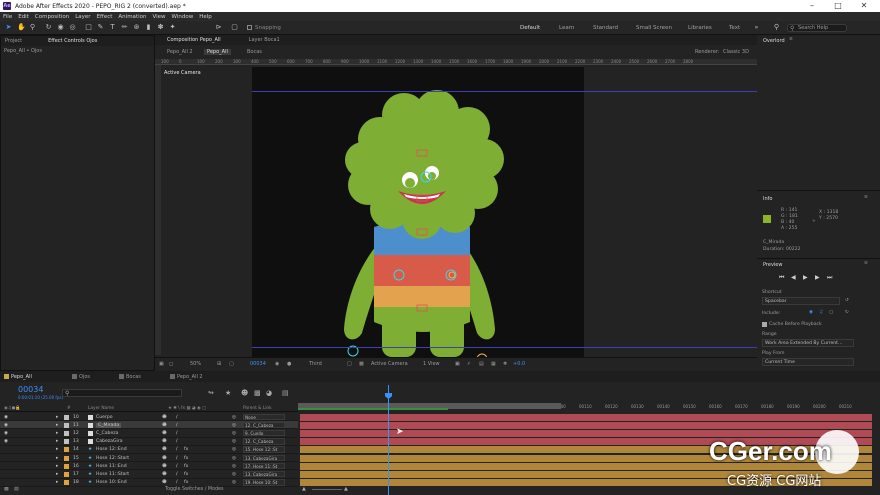 This screenshot has width=880, height=495. What do you see at coordinates (264, 457) in the screenshot?
I see `parent-dropdown: 13. CabezaGira` at bounding box center [264, 457].